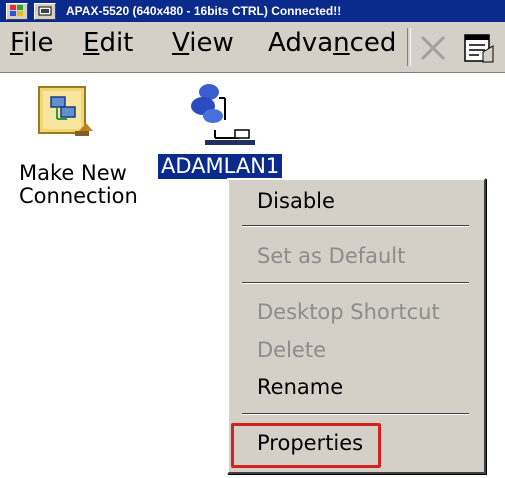 The width and height of the screenshot is (505, 478). I want to click on toolbar-separator, so click(409, 47).